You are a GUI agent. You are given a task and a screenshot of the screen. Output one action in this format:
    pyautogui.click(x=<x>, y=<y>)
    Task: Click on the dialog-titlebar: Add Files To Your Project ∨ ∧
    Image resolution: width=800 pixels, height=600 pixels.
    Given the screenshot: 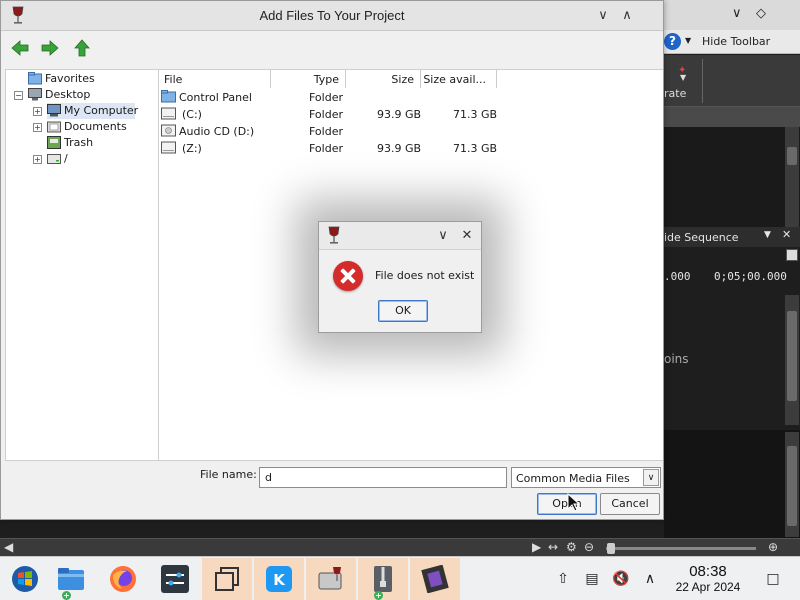 What is the action you would take?
    pyautogui.click(x=332, y=16)
    